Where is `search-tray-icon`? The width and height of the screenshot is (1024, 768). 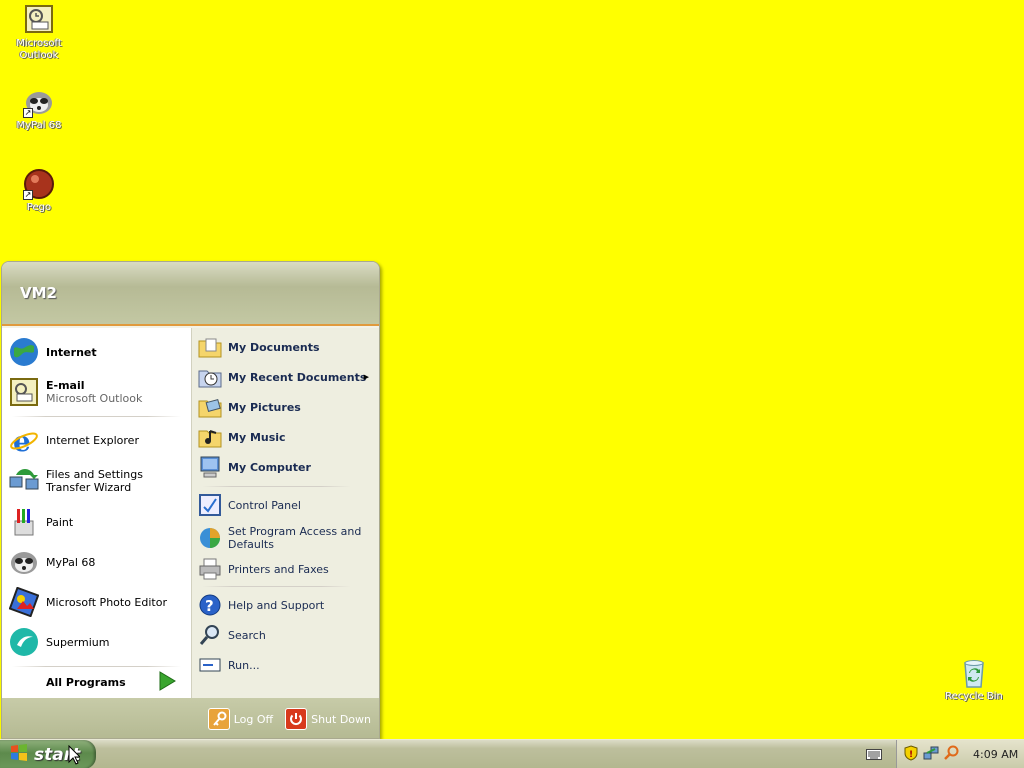 search-tray-icon is located at coordinates (951, 754).